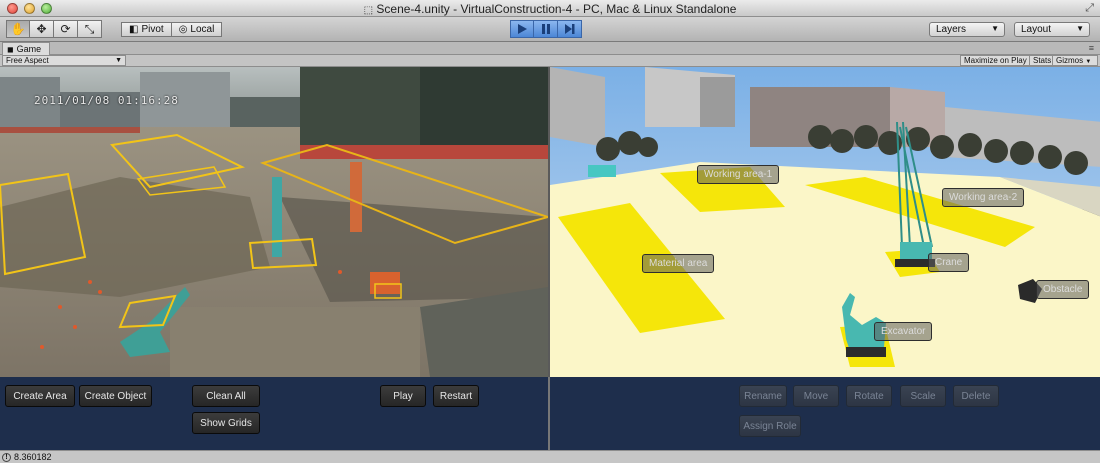  Describe the element at coordinates (738, 174) in the screenshot. I see `working-area-1-label: Working area-1` at that location.